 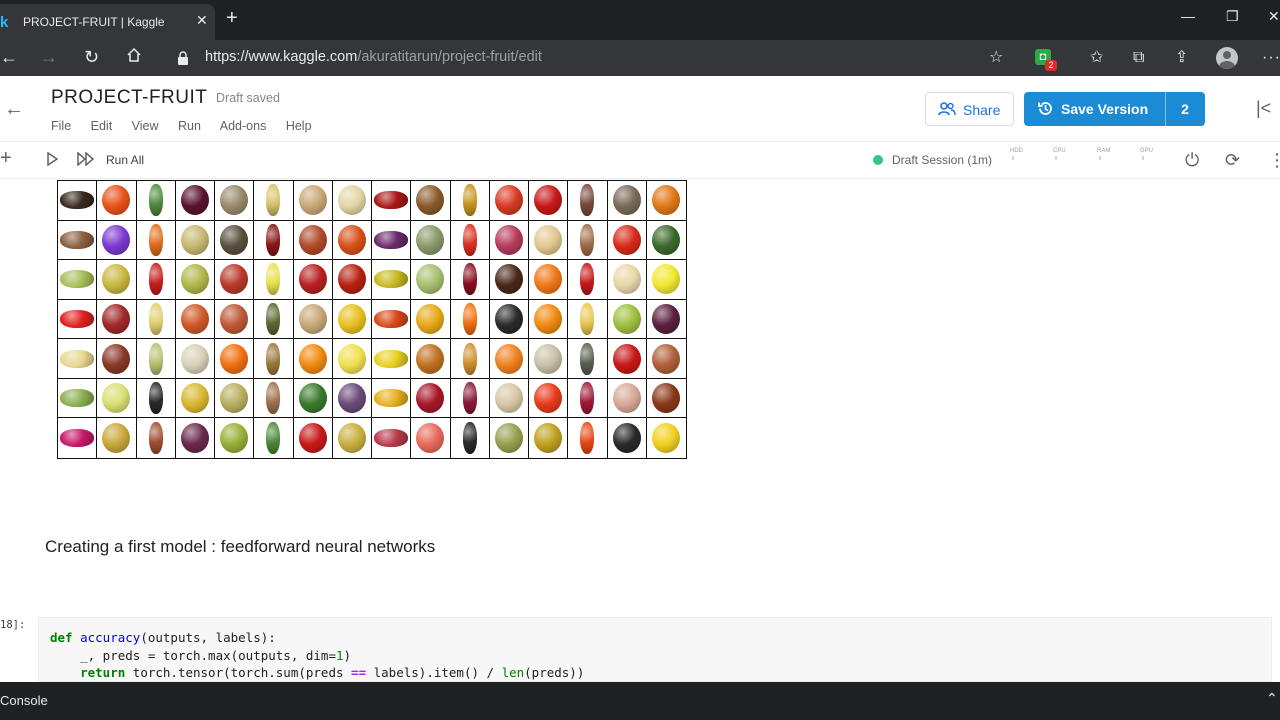 I want to click on console-bar: Console ⌃, so click(x=640, y=701).